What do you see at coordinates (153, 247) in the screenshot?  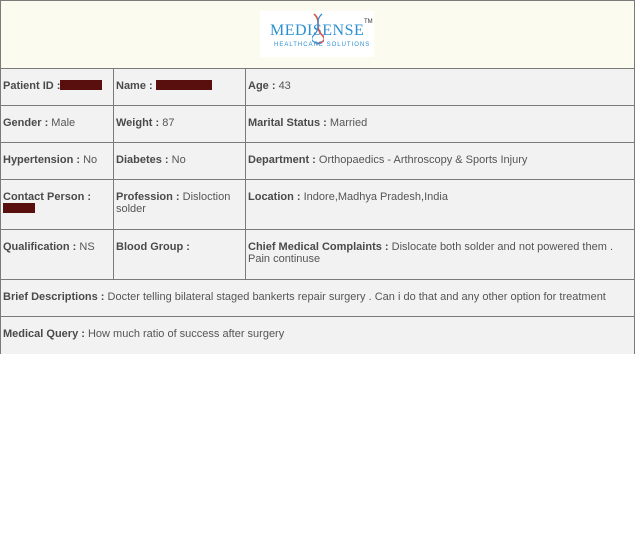 I see `blood-group-label: Blood Group :` at bounding box center [153, 247].